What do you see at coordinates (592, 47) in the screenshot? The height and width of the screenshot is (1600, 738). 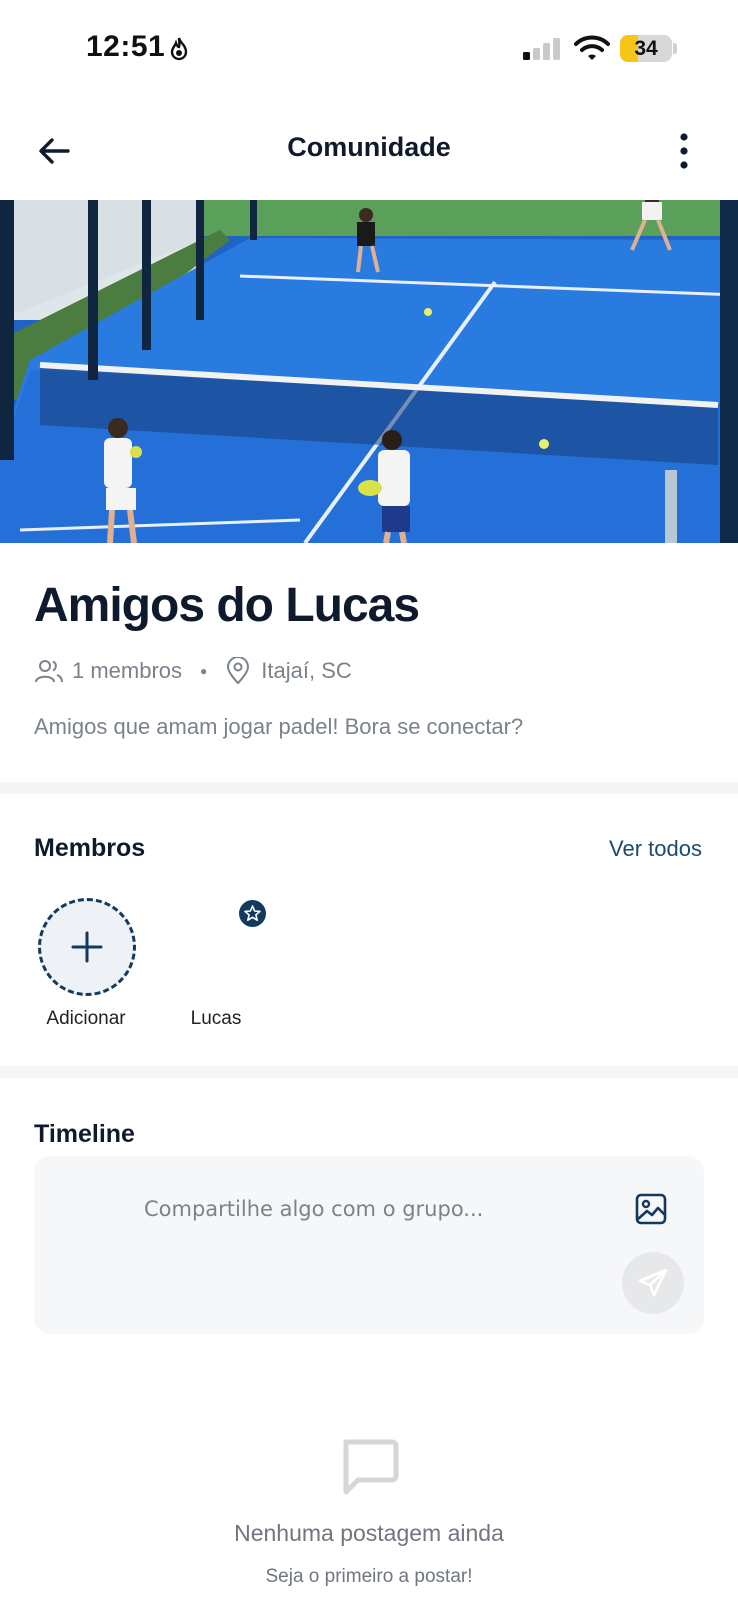 I see `wifi-icon` at bounding box center [592, 47].